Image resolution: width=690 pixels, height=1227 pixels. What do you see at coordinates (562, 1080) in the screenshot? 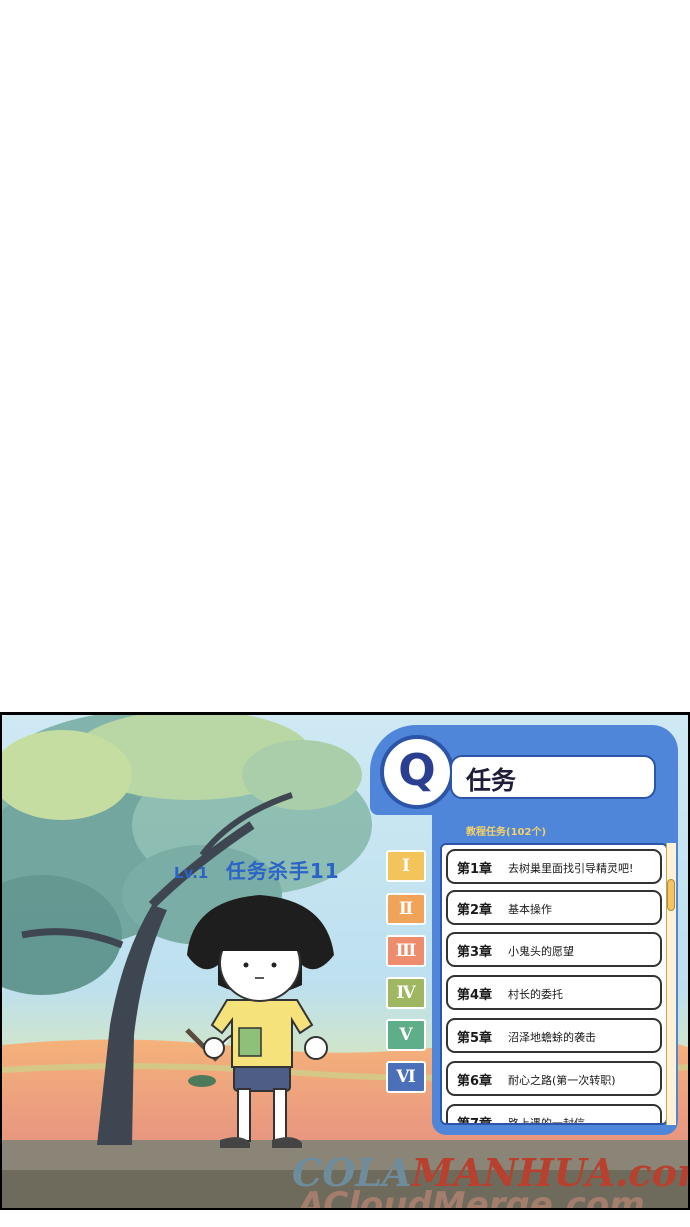
I see `chapter-title: 耐心之路(第一次转职)` at bounding box center [562, 1080].